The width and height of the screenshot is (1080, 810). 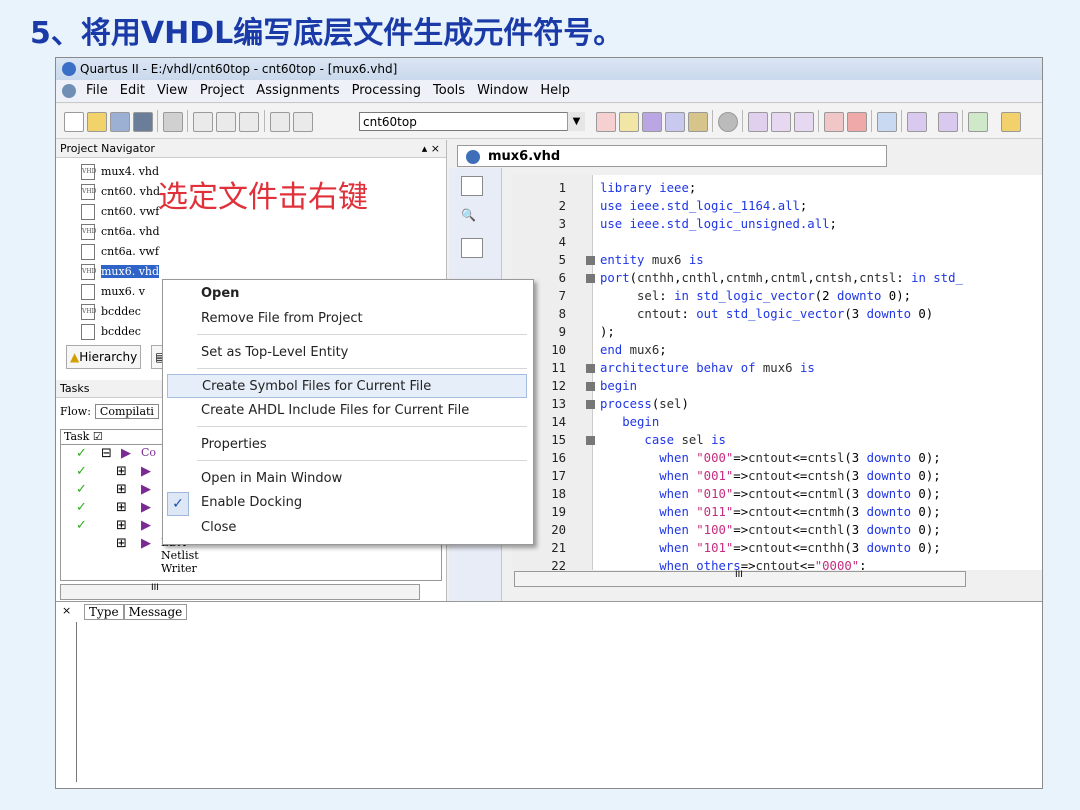 What do you see at coordinates (555, 91) in the screenshot?
I see `menu-help: Help` at bounding box center [555, 91].